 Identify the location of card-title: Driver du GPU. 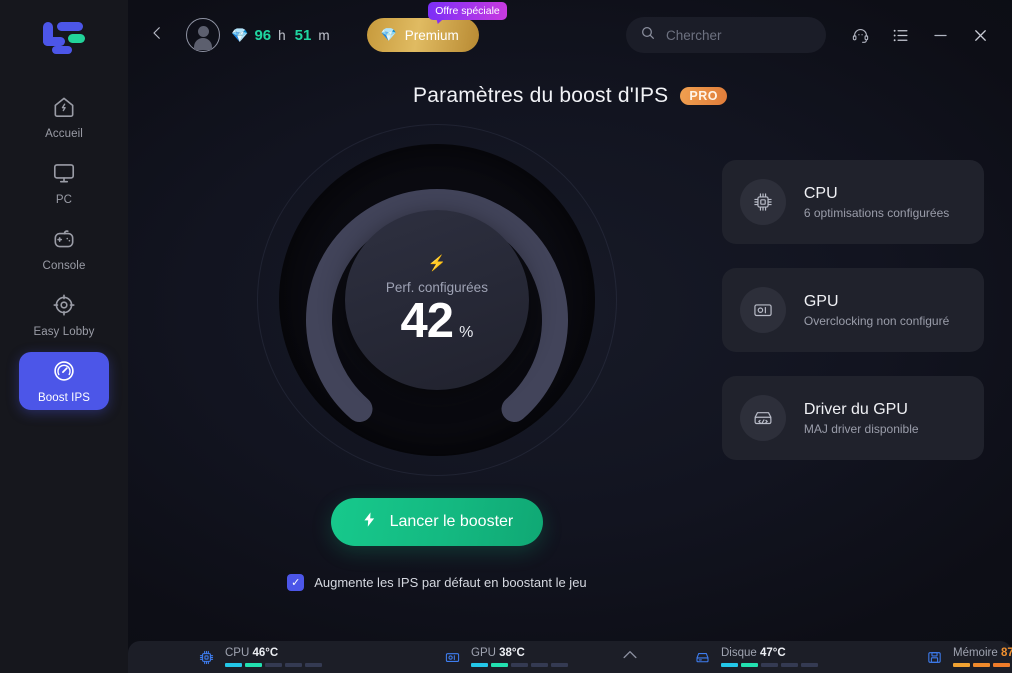
(855, 409).